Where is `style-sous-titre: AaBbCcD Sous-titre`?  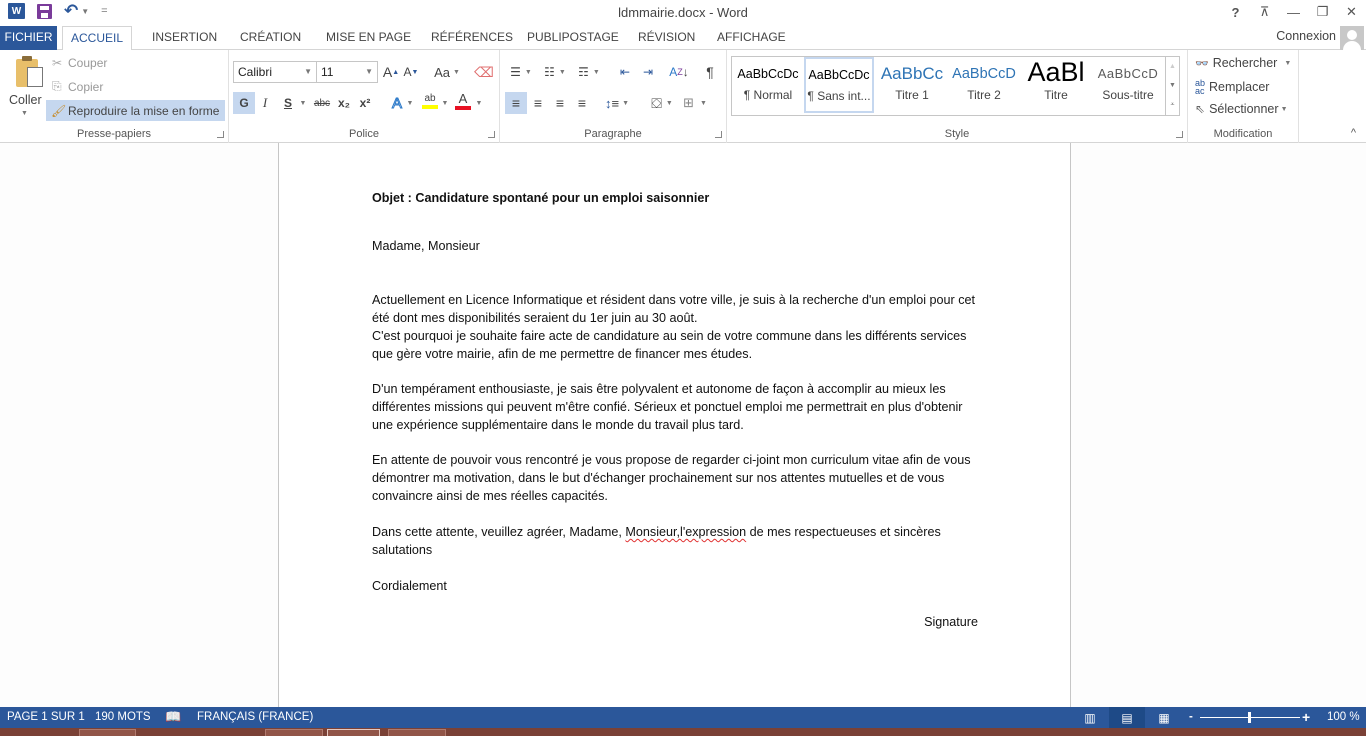
style-sous-titre: AaBbCcD Sous-titre is located at coordinates (1128, 86).